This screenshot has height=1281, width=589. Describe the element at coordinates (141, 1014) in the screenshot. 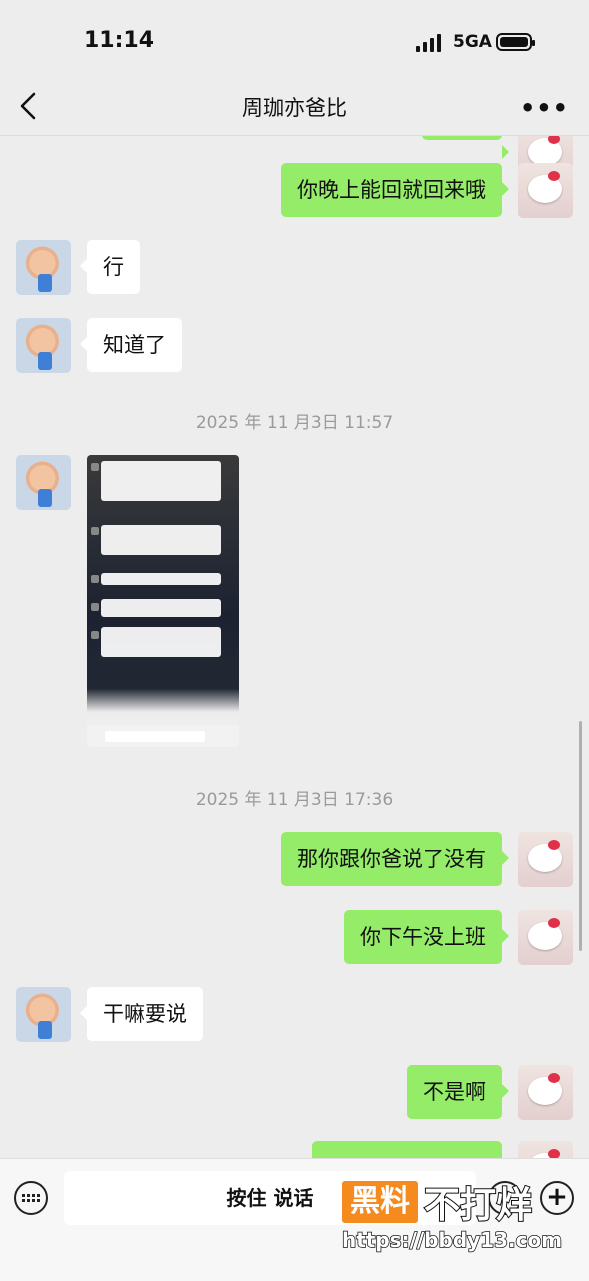

I see `message-bubble: 干嘛要说` at that location.